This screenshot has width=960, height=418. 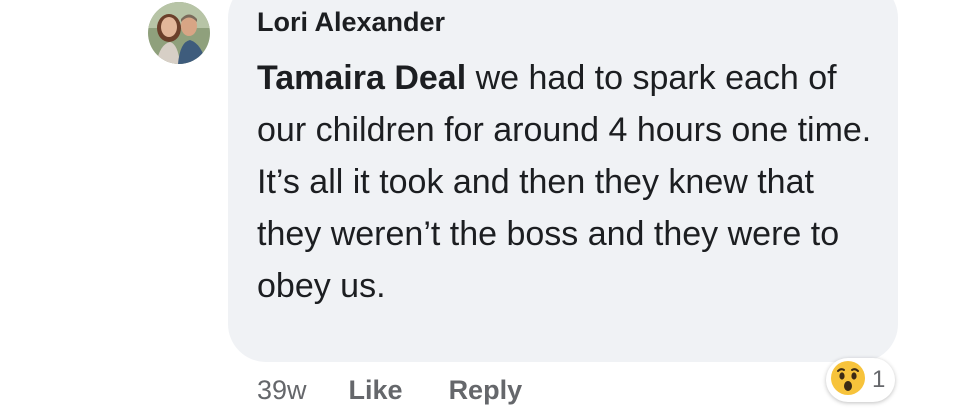 What do you see at coordinates (486, 390) in the screenshot?
I see `reply-button: Reply` at bounding box center [486, 390].